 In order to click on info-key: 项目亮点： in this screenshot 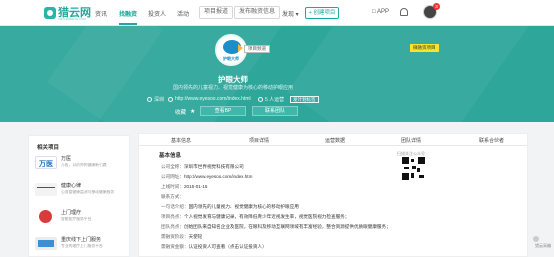, I will do `click(172, 216)`.